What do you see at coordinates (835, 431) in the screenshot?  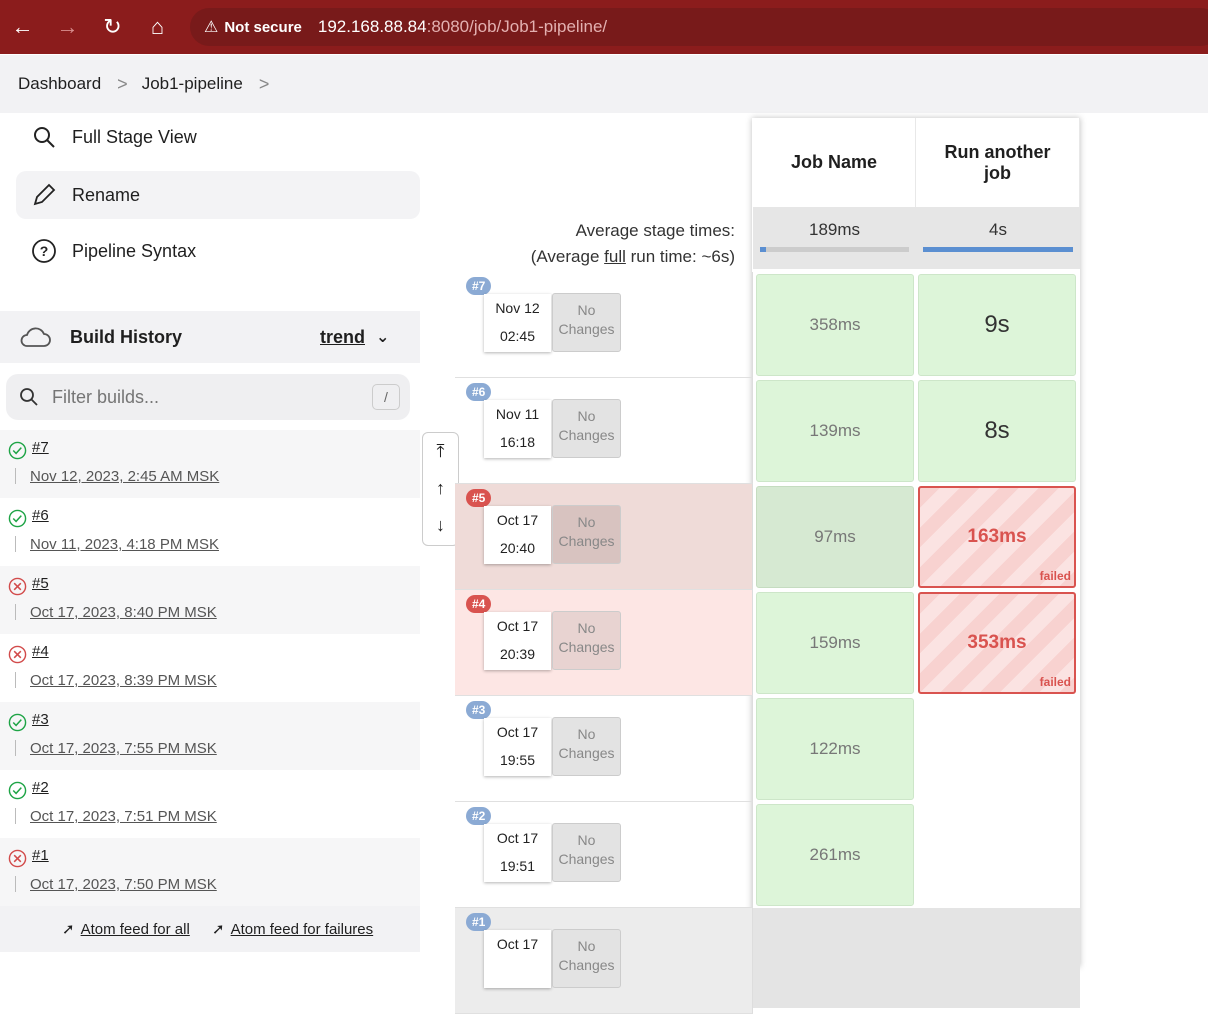 I see `stage-cell-success: 139ms` at bounding box center [835, 431].